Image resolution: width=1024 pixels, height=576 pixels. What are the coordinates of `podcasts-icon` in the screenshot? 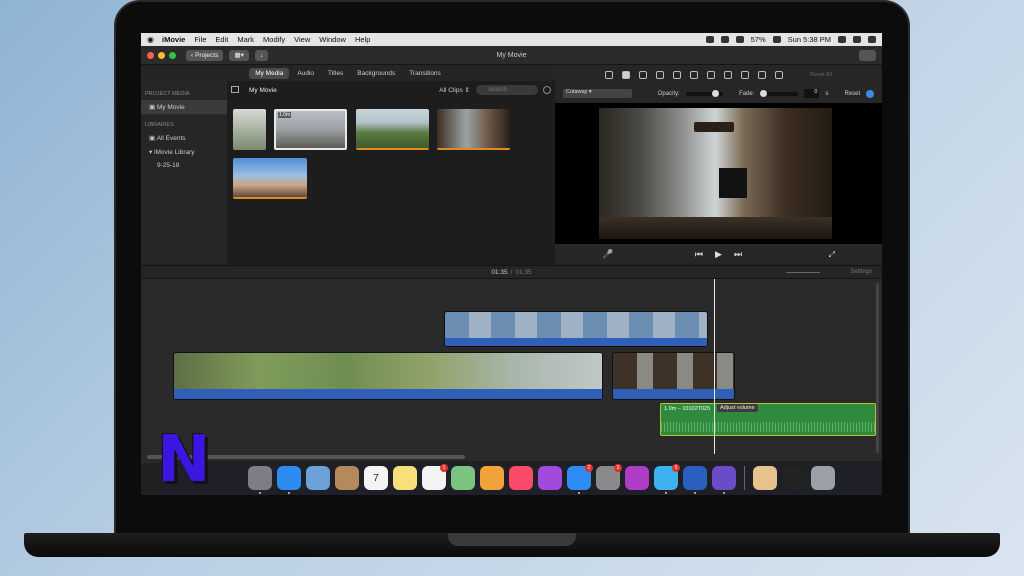 It's located at (550, 478).